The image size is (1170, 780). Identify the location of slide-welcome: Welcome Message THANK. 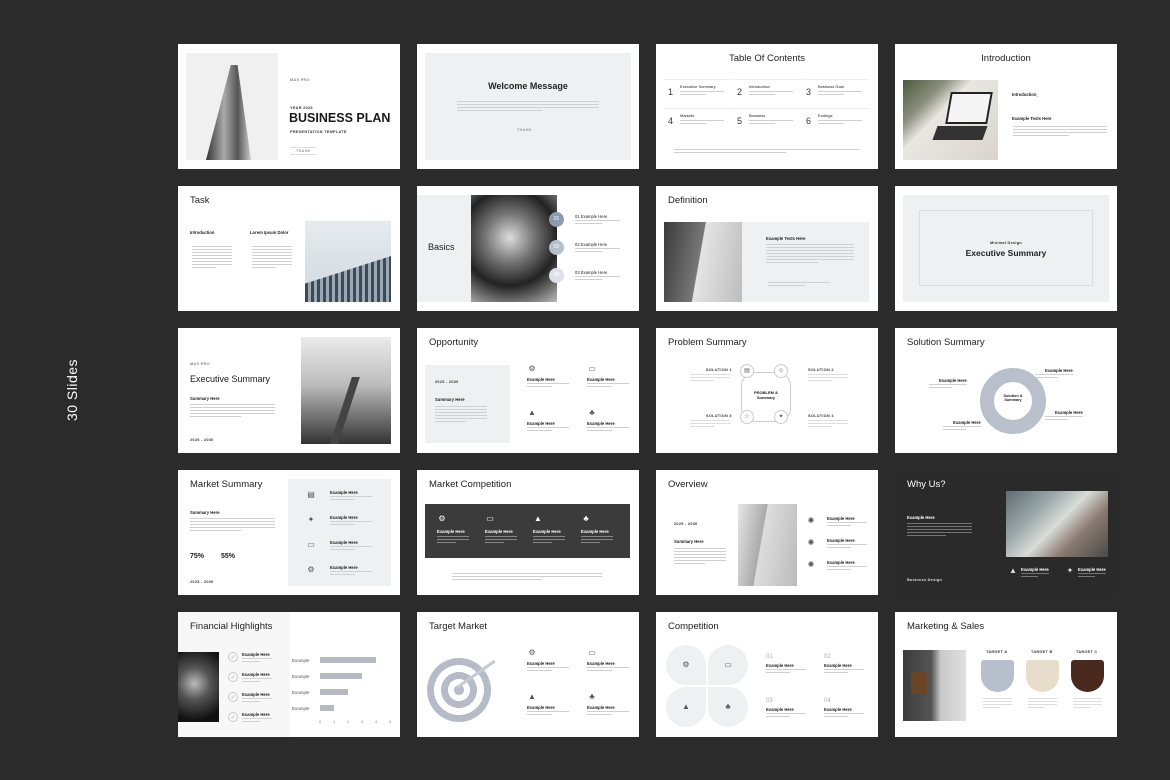
(528, 106).